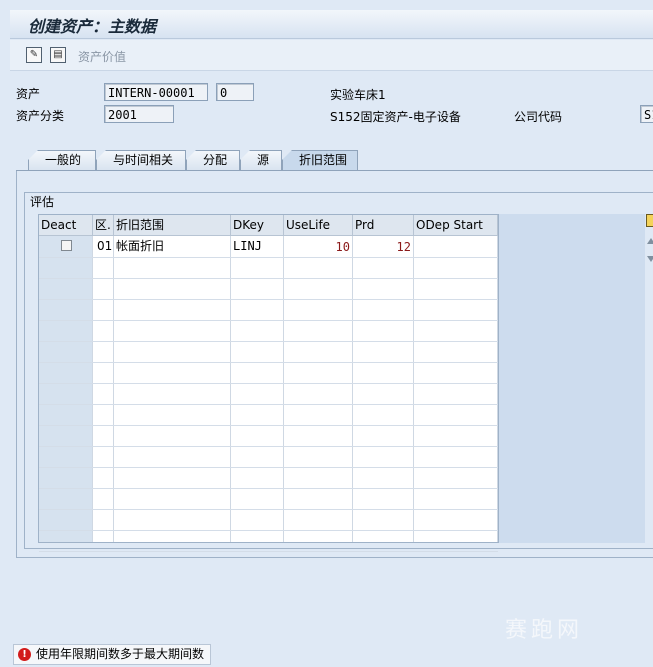 This screenshot has height=667, width=653. Describe the element at coordinates (62, 160) in the screenshot. I see `tab-general: 一般的` at that location.